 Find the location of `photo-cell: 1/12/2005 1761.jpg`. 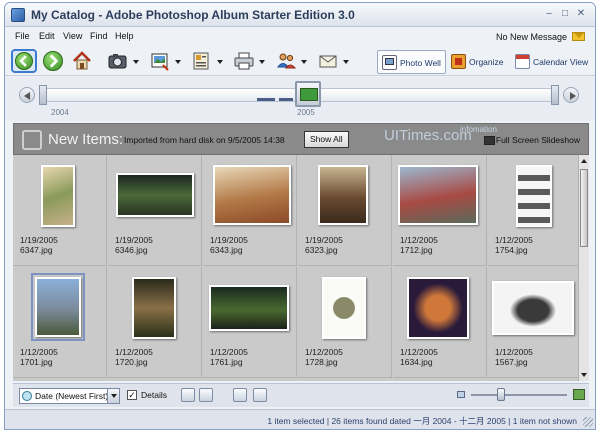

photo-cell: 1/12/2005 1761.jpg is located at coordinates (250, 322).